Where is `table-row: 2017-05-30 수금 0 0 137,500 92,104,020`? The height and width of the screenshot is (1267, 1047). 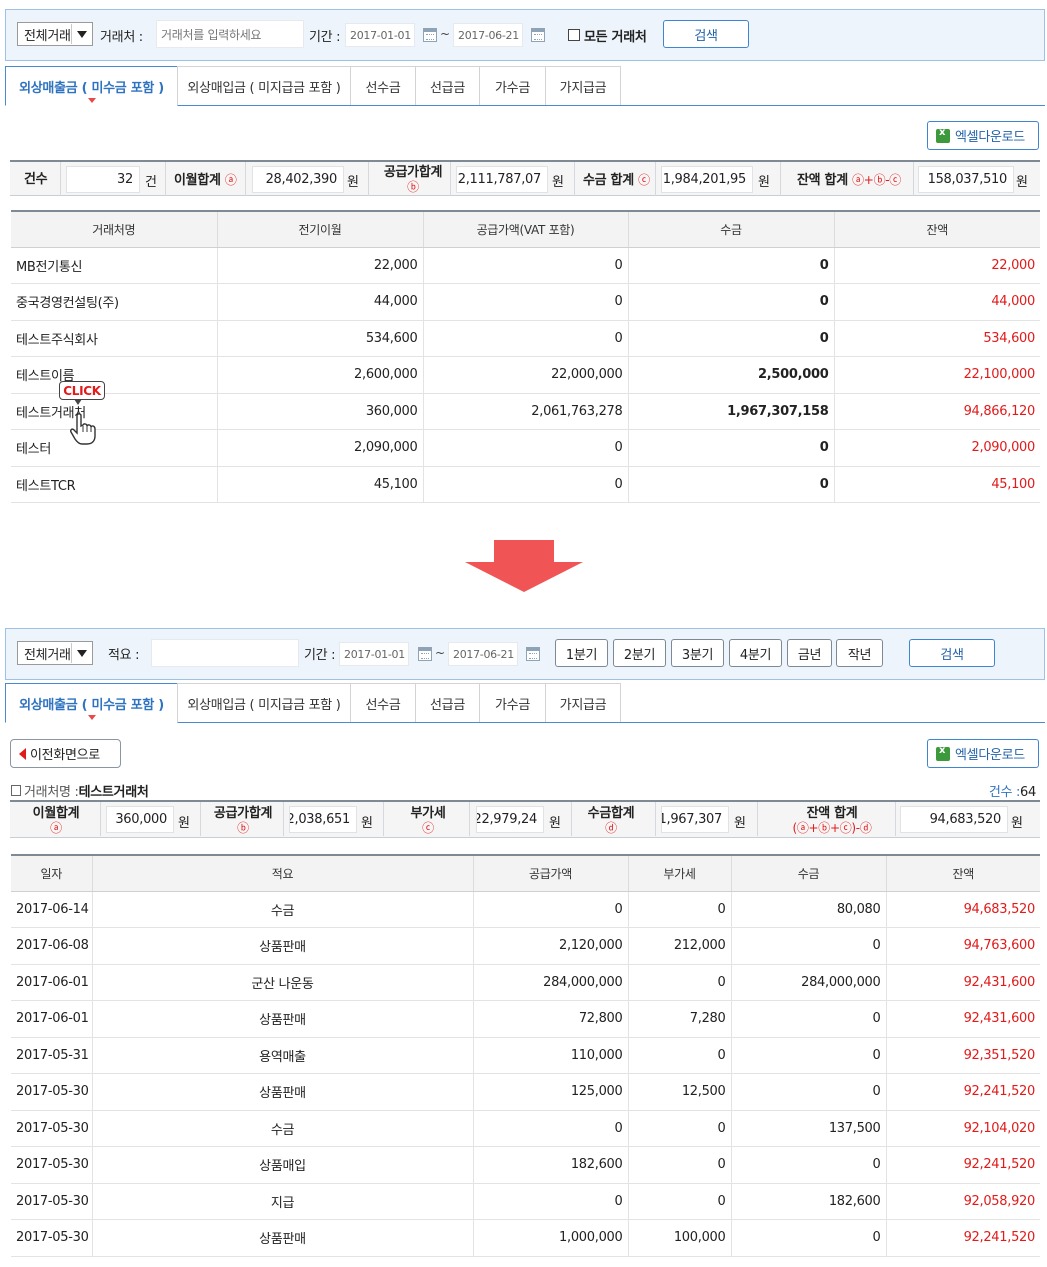
table-row: 2017-05-30 수금 0 0 137,500 92,104,020 is located at coordinates (525, 1128).